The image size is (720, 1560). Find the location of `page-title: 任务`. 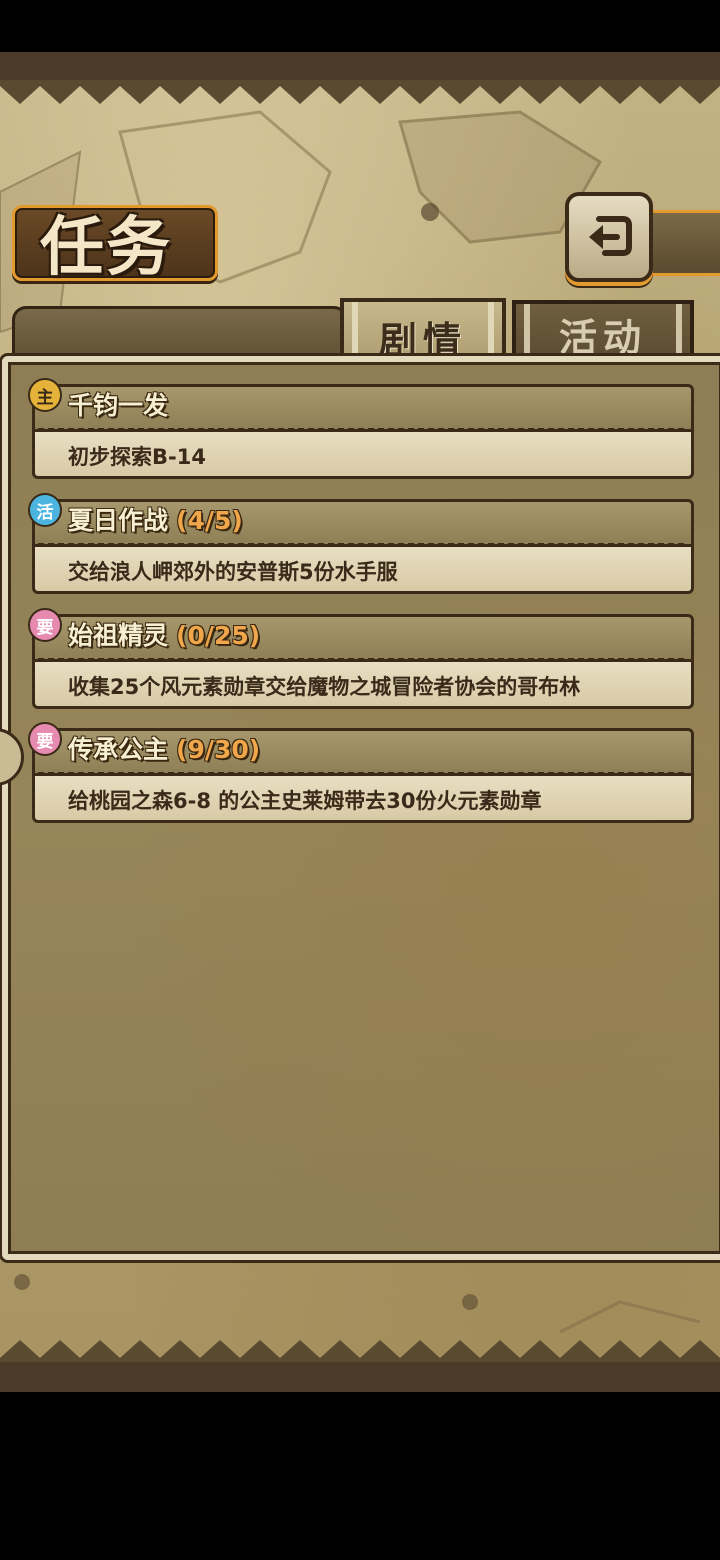

page-title: 任务 is located at coordinates (106, 247).